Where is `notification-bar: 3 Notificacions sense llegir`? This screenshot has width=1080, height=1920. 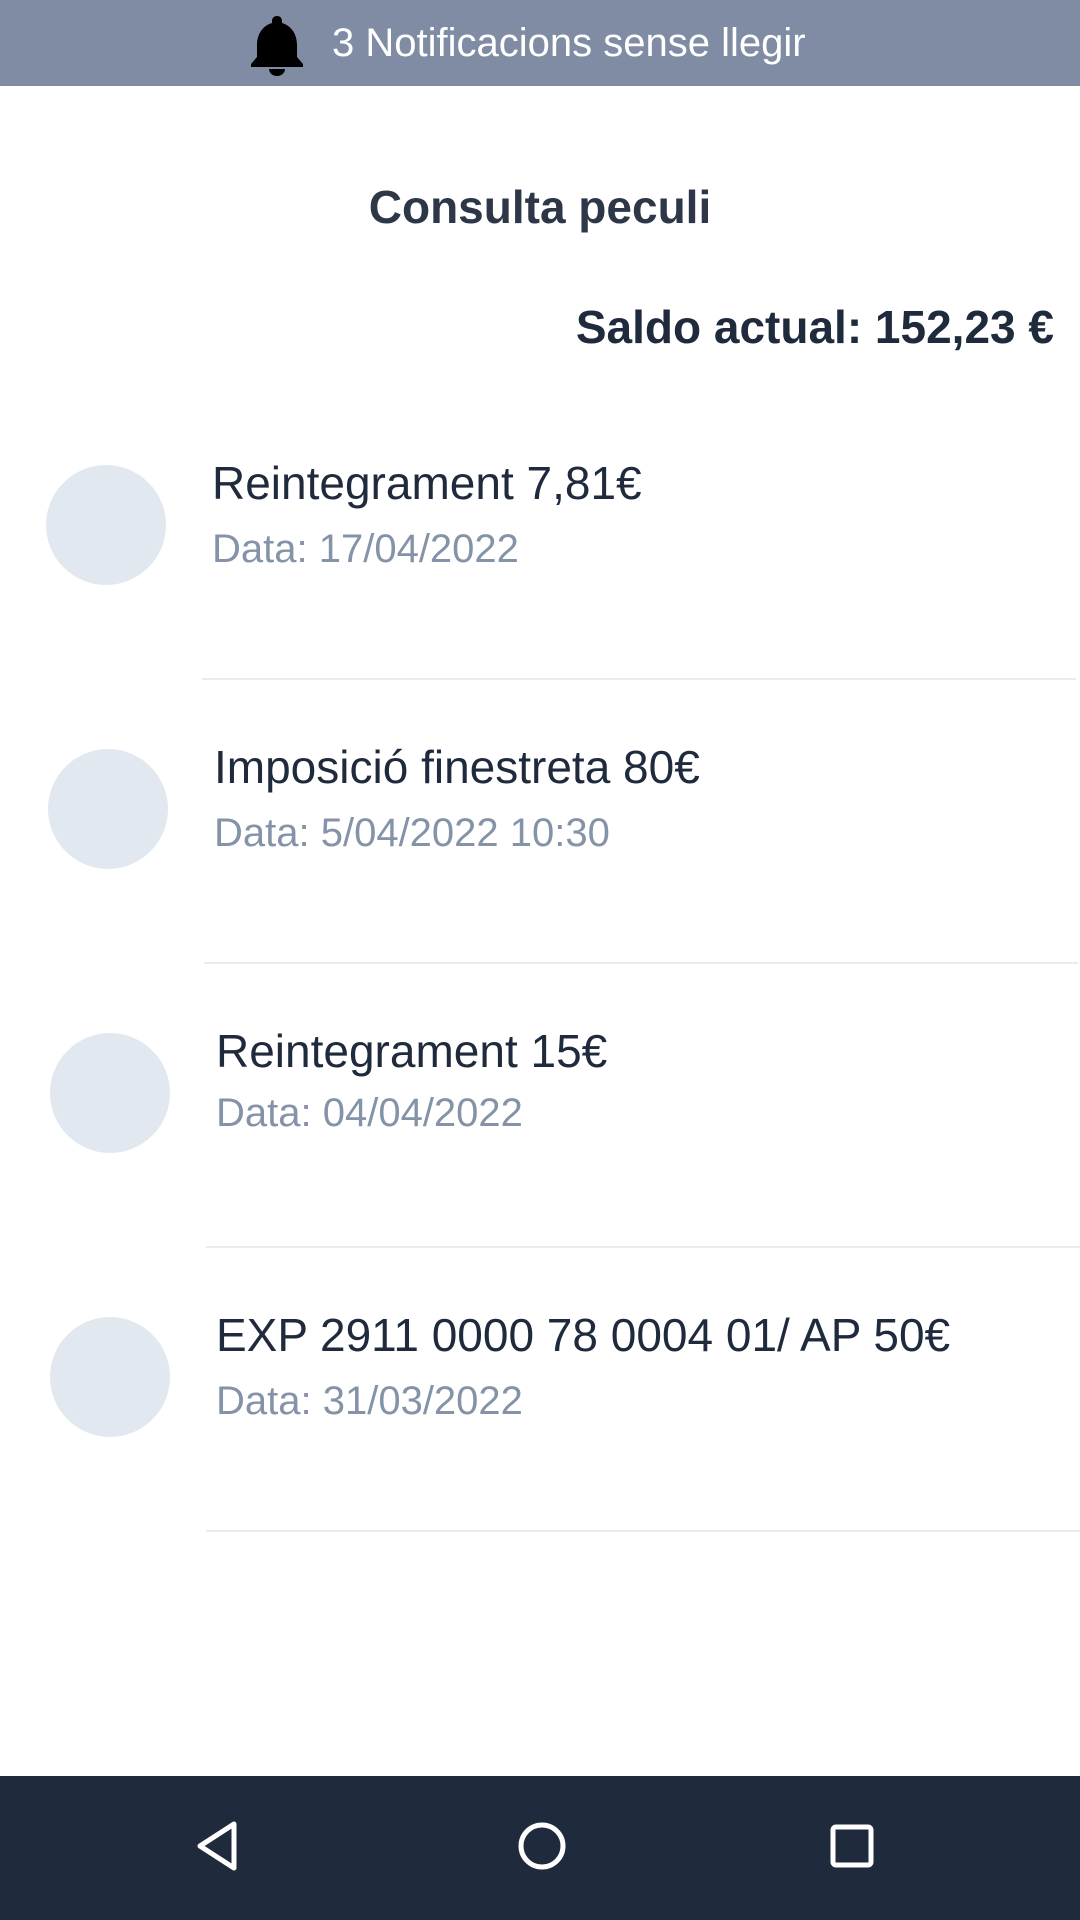 notification-bar: 3 Notificacions sense llegir is located at coordinates (540, 43).